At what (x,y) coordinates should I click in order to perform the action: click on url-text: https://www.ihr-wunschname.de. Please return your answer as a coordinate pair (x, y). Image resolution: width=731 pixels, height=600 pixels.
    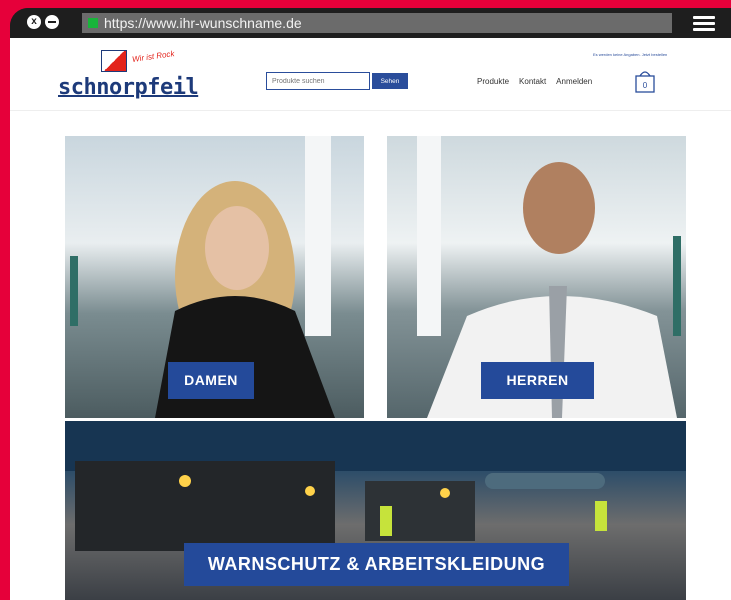
    Looking at the image, I should click on (203, 23).